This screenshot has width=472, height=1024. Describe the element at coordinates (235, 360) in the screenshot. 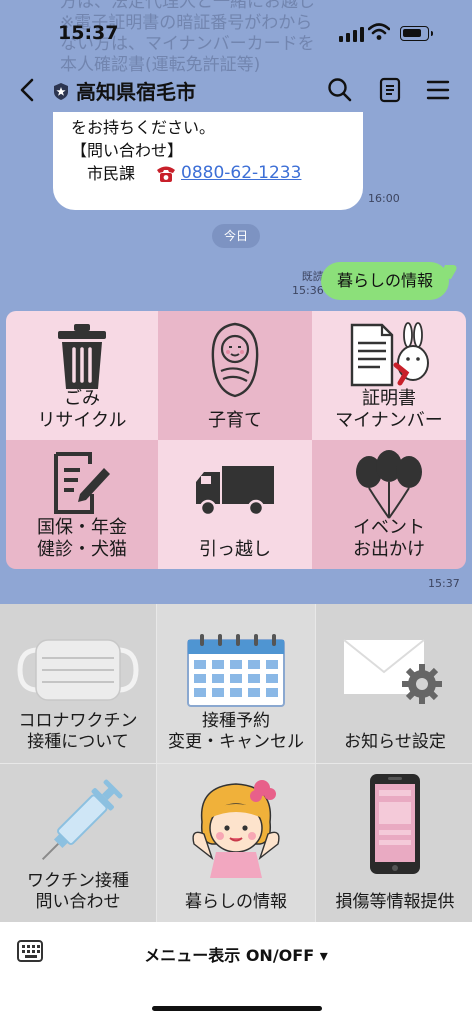

I see `baby-icon` at that location.